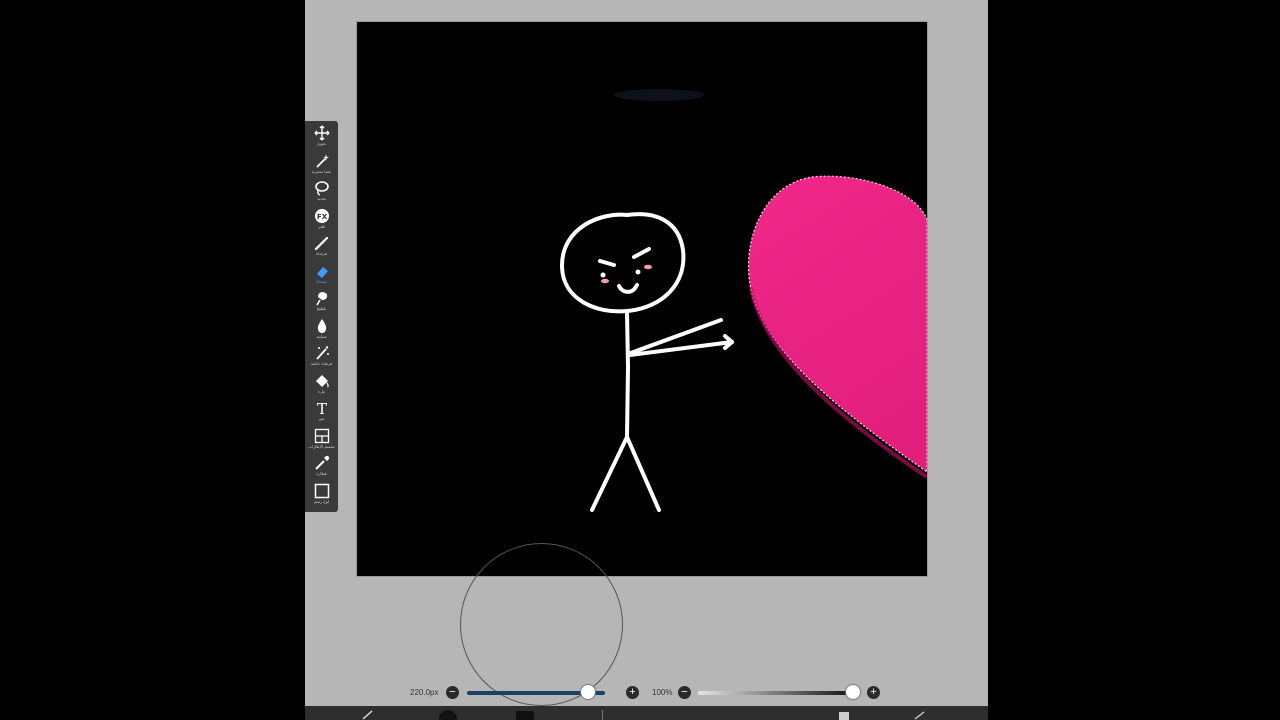  I want to click on stick-figure, so click(646, 362).